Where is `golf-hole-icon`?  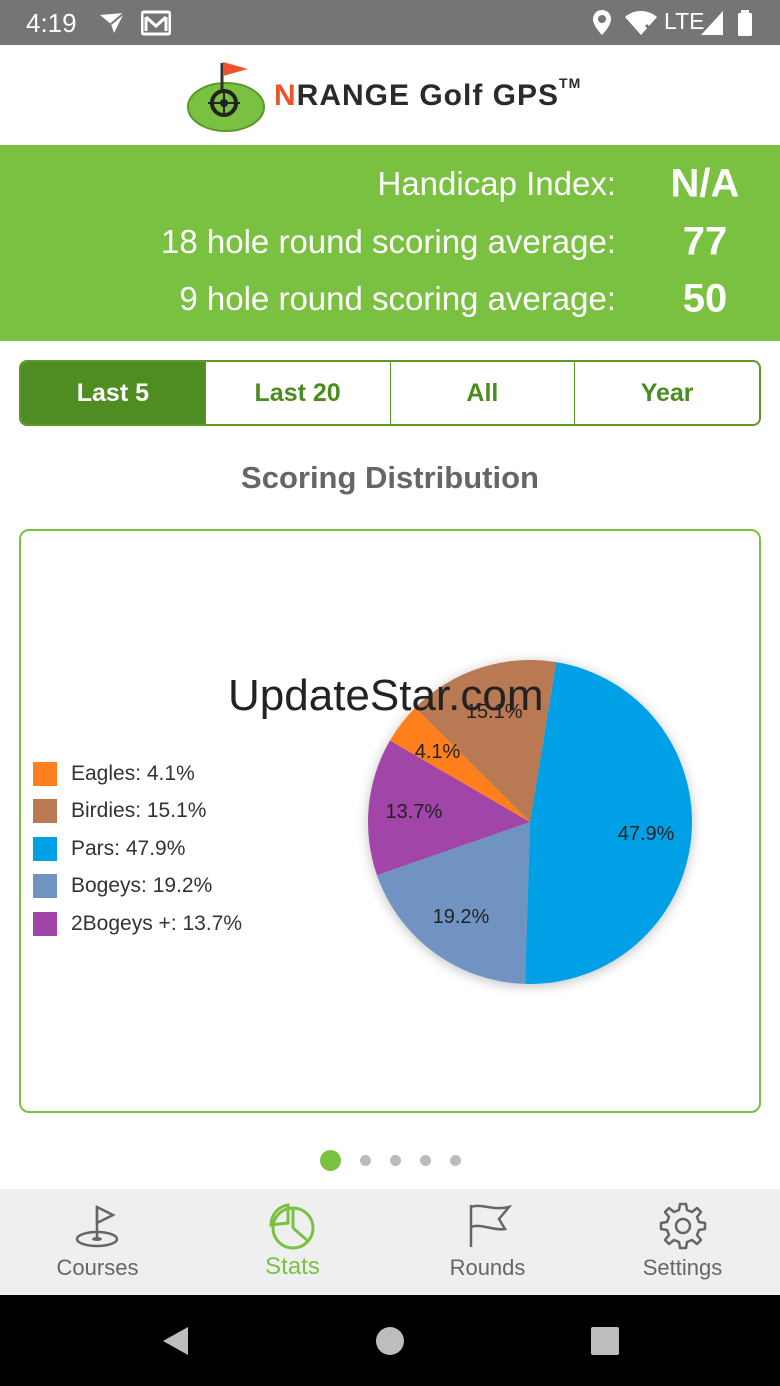
golf-hole-icon is located at coordinates (96, 1226).